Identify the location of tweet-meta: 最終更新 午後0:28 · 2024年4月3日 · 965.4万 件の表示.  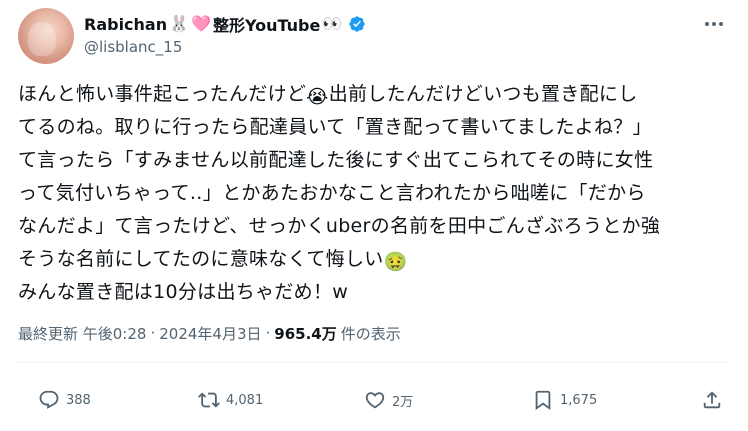
(209, 333).